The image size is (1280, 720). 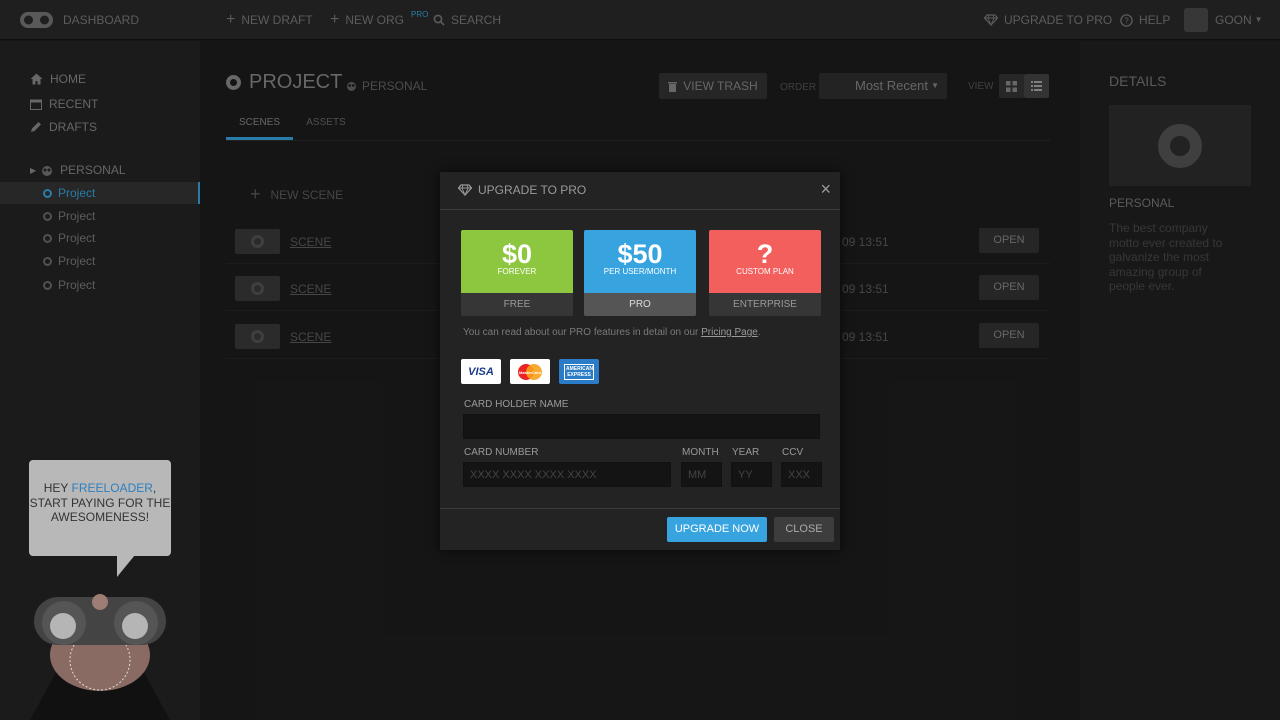 I want to click on plan-price-panel: $0 FOREVER, so click(x=517, y=261).